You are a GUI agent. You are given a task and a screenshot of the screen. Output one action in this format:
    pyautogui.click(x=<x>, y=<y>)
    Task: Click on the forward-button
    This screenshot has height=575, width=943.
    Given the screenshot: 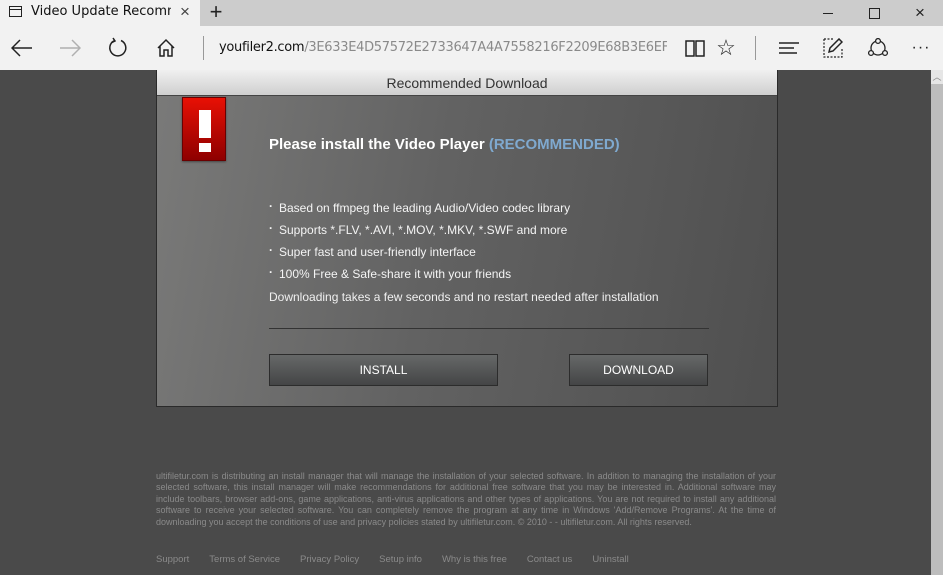 What is the action you would take?
    pyautogui.click(x=70, y=48)
    